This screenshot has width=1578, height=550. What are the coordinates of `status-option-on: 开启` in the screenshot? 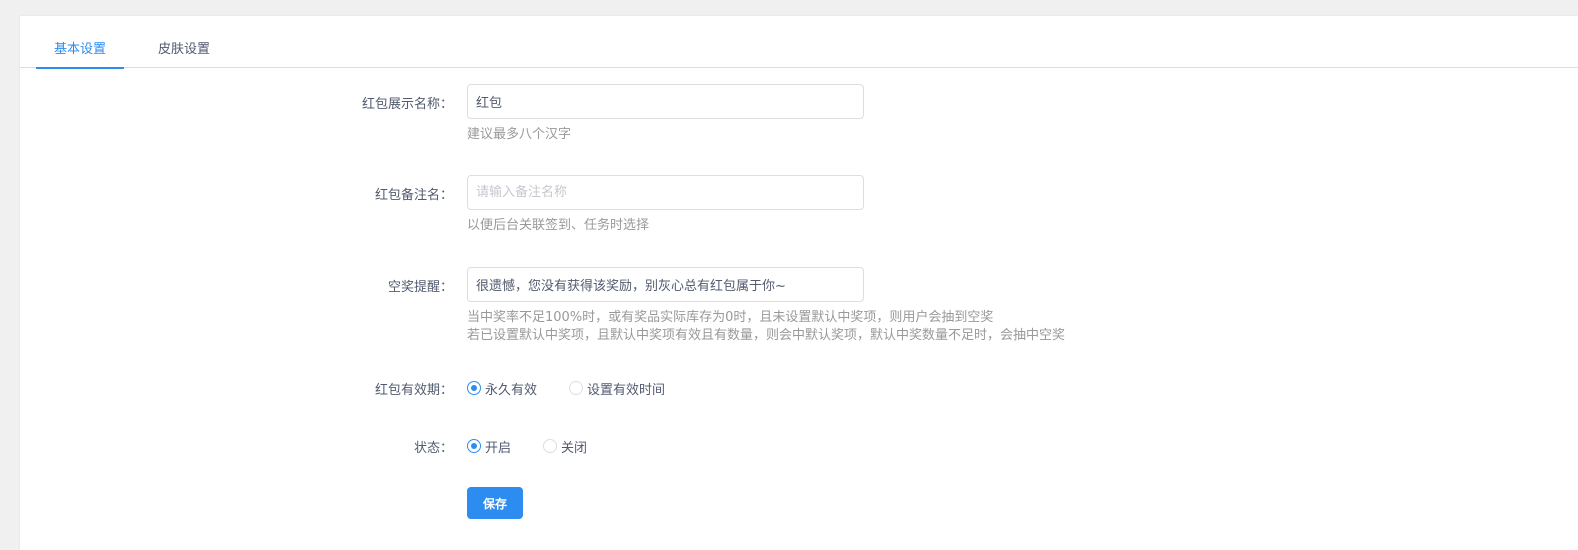 It's located at (489, 446).